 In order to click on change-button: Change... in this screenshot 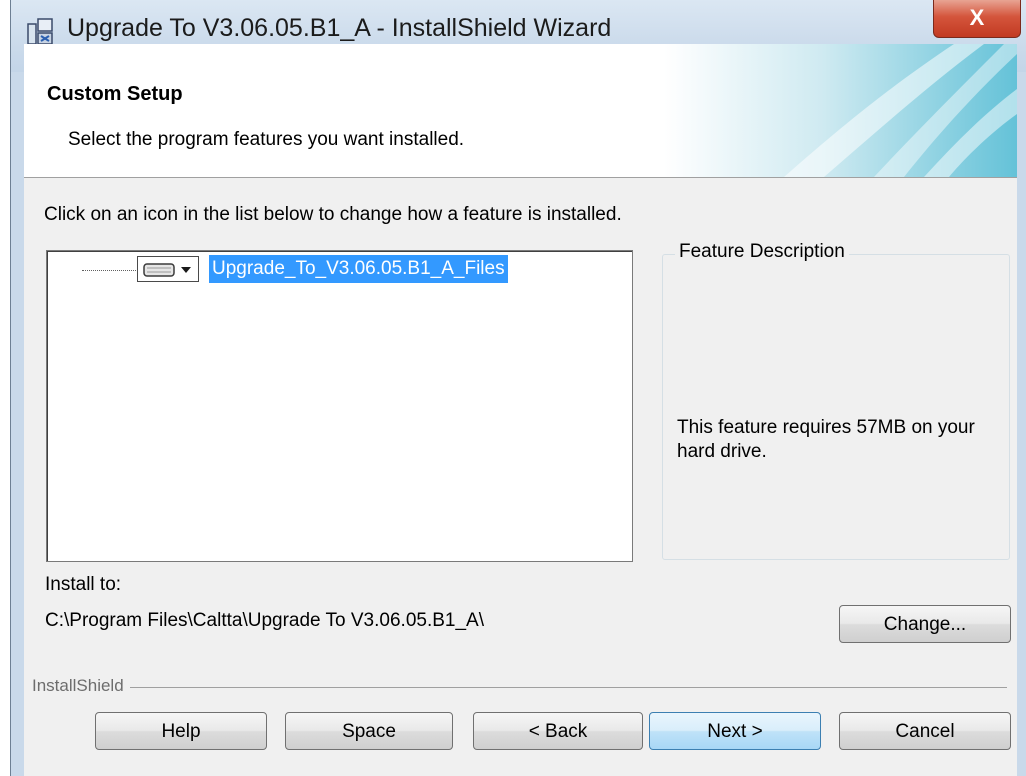, I will do `click(925, 624)`.